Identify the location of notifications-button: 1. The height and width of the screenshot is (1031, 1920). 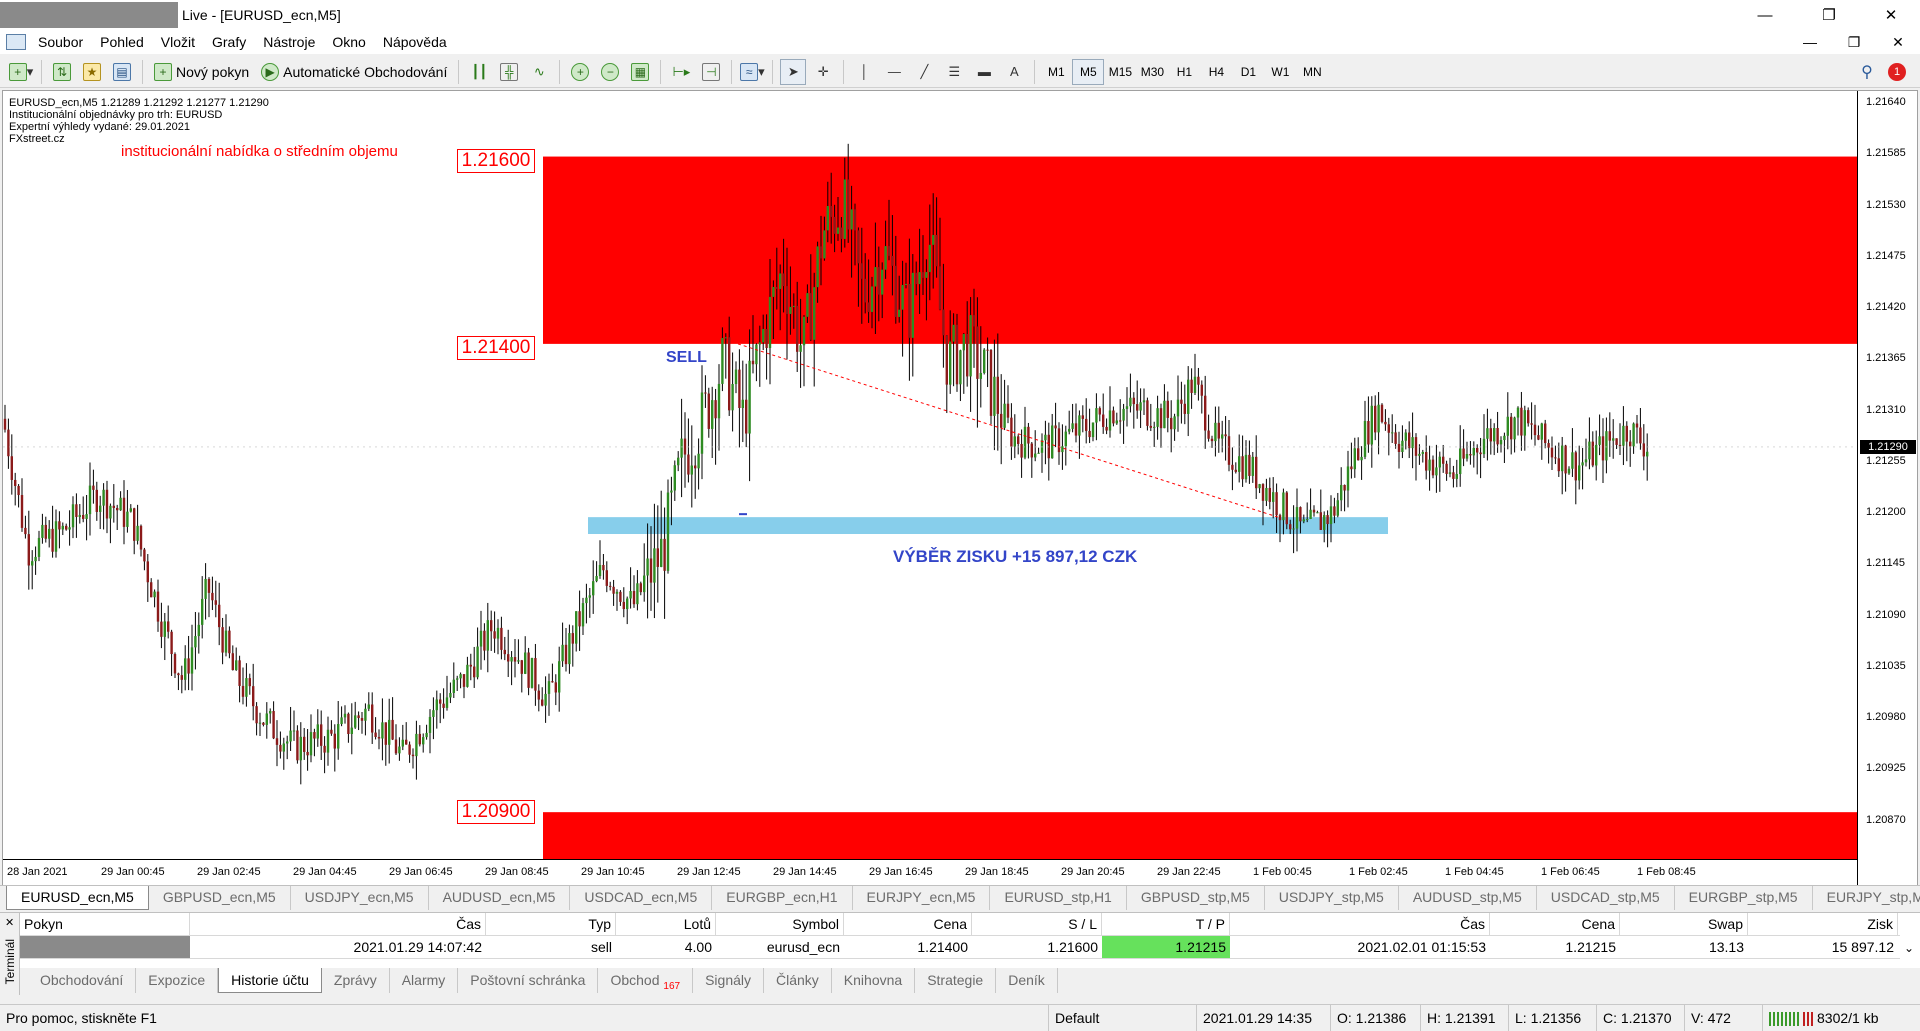
(1897, 72).